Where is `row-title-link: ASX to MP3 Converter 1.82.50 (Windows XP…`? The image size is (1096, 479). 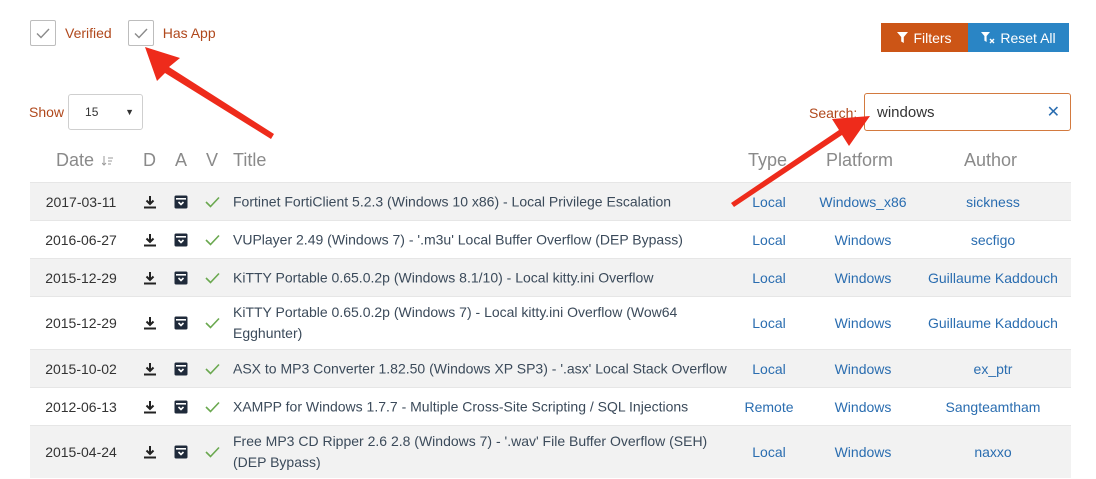 row-title-link: ASX to MP3 Converter 1.82.50 (Windows XP… is located at coordinates (483, 368).